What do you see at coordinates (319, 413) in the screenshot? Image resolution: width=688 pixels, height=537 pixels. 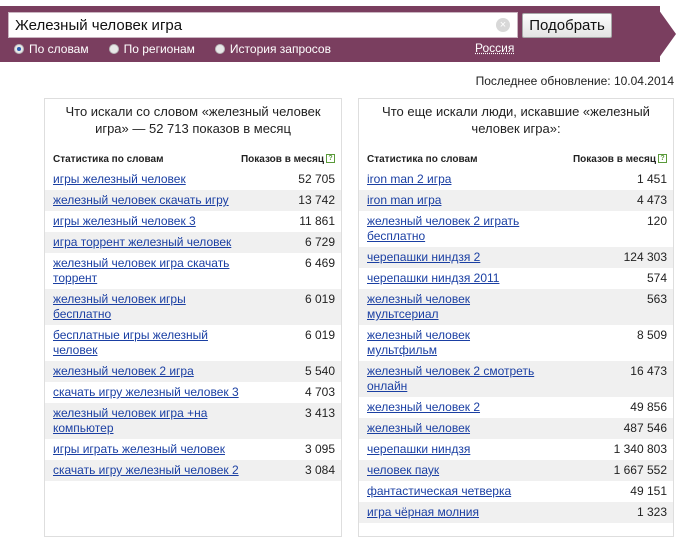 I see `impressions-count: 3 413` at bounding box center [319, 413].